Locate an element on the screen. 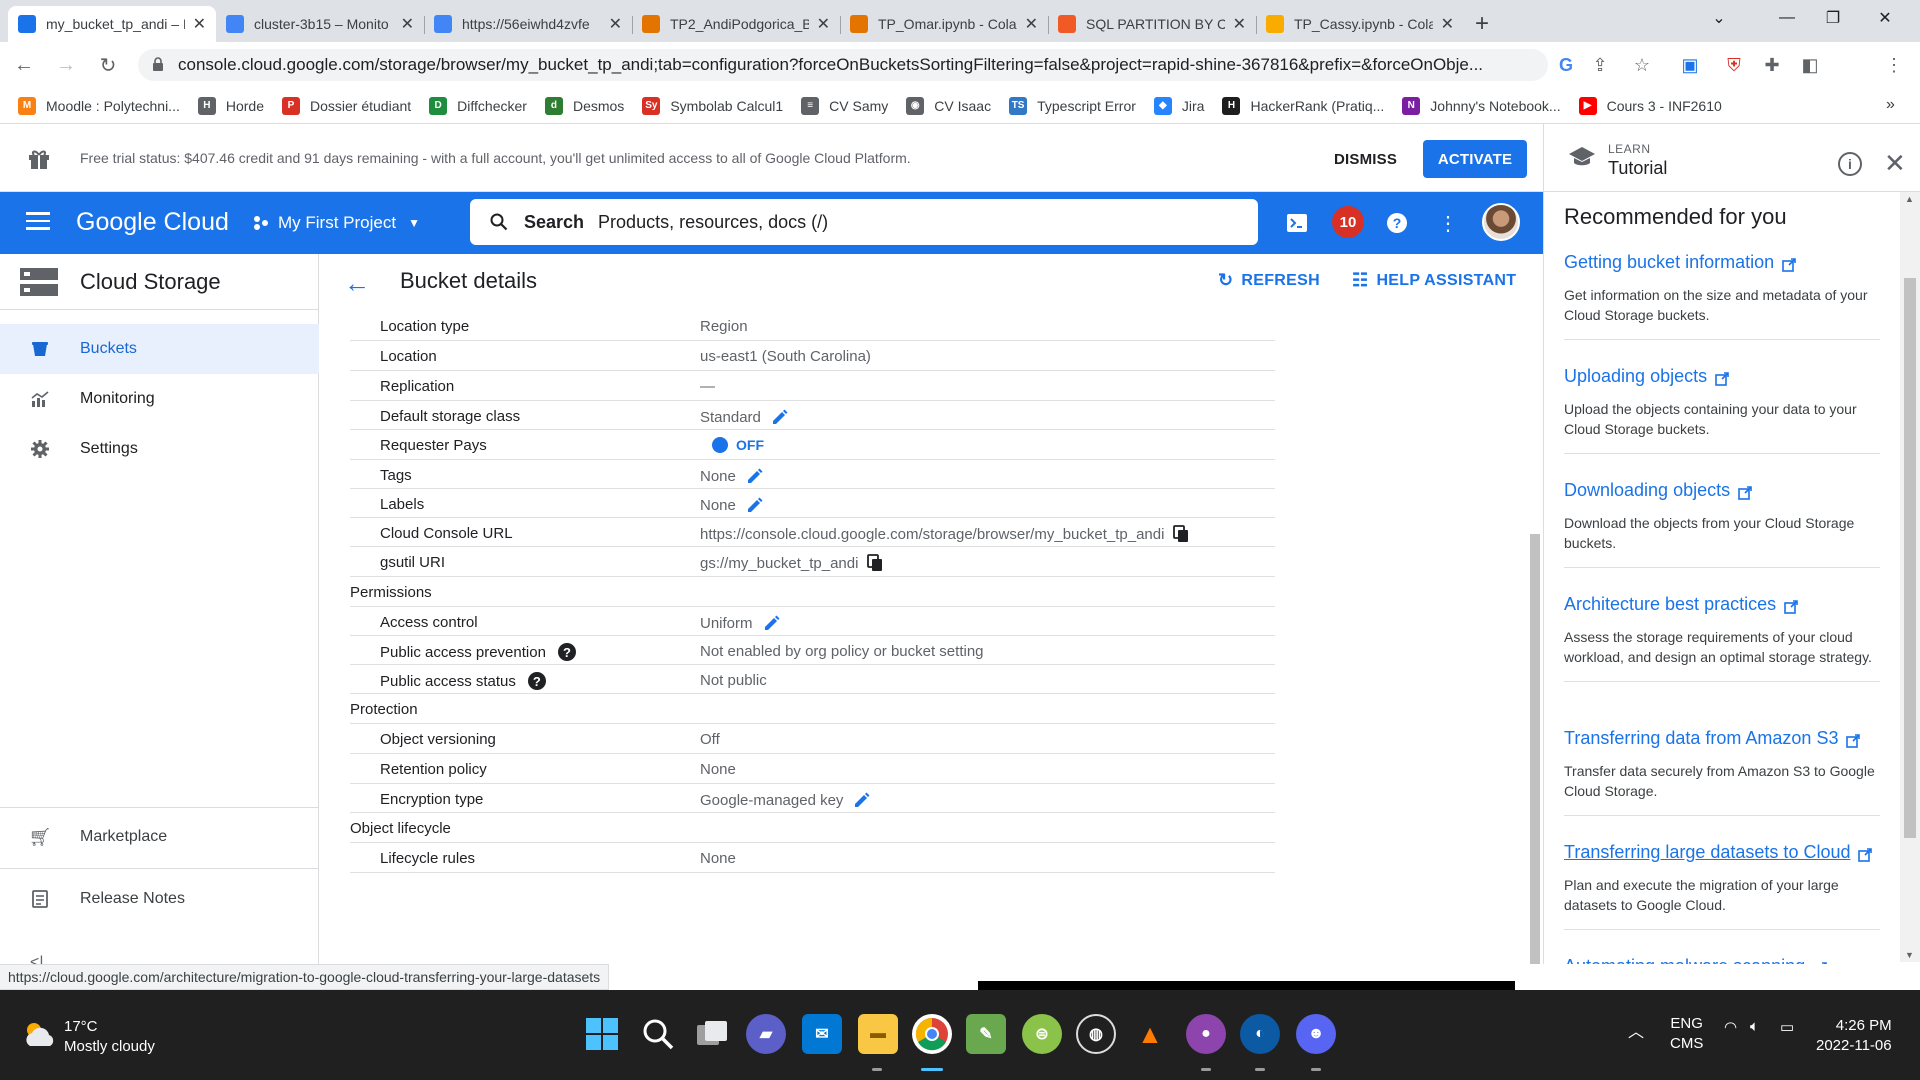  side-panel-icon: ◧ is located at coordinates (1810, 65).